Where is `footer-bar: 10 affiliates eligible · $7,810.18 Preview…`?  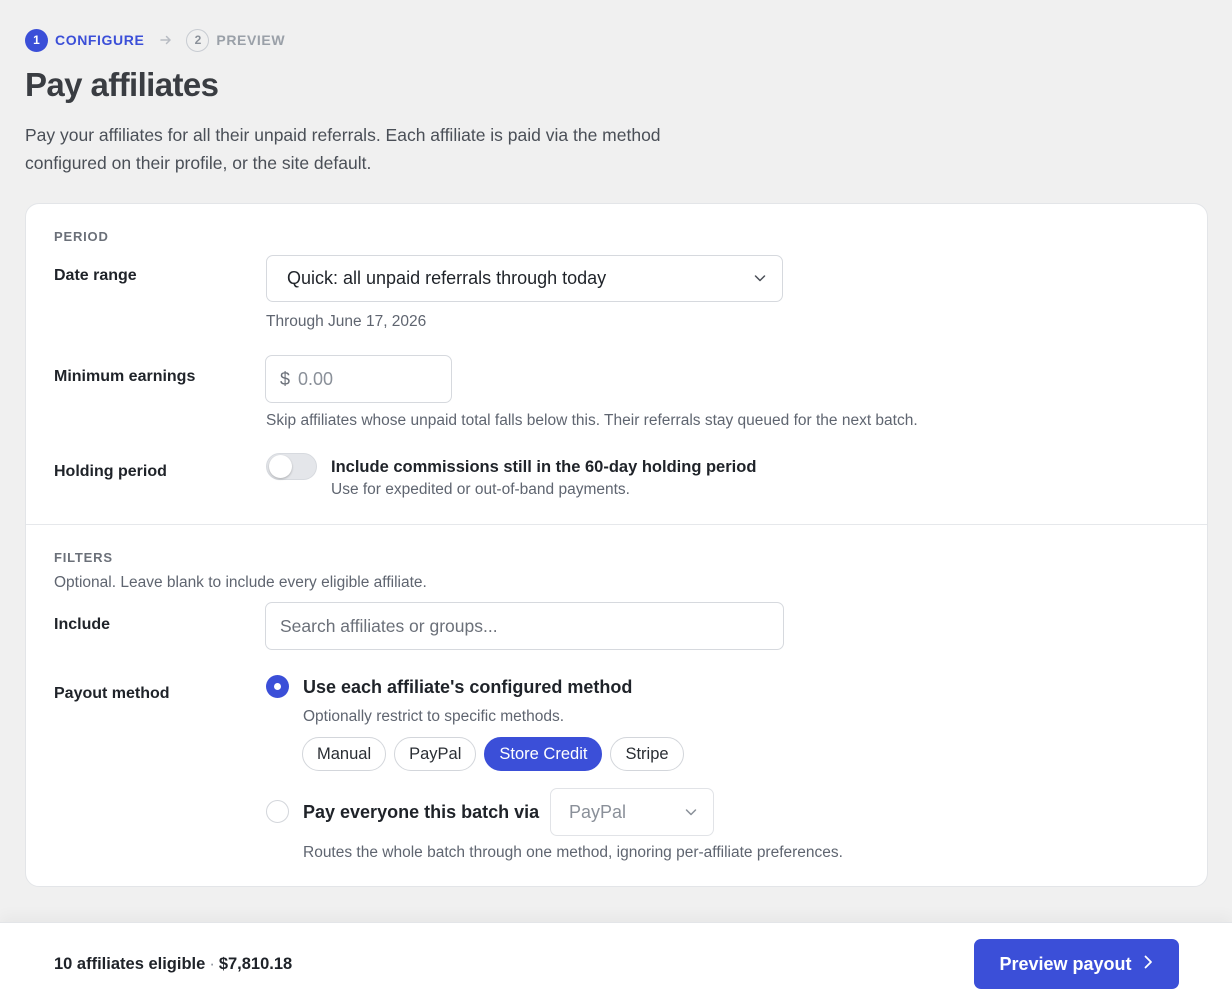 footer-bar: 10 affiliates eligible · $7,810.18 Preview… is located at coordinates (616, 962).